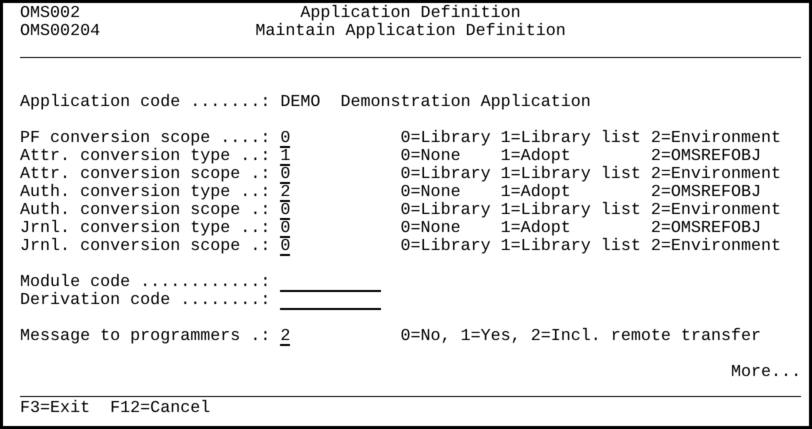 The image size is (812, 429). Describe the element at coordinates (55, 409) in the screenshot. I see `function-key: F3=Exit` at that location.